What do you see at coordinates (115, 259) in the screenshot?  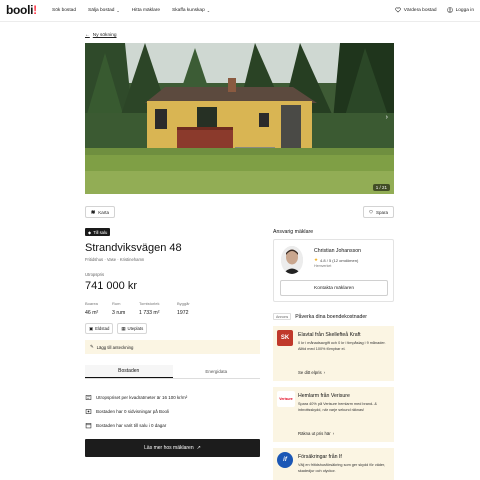 I see `listing-subtitle: Fritidshus · Vase · Kristinehamn` at bounding box center [115, 259].